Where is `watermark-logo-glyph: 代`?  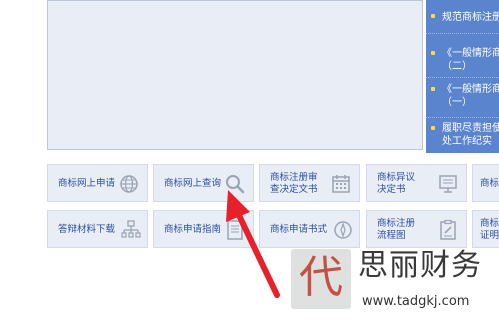 watermark-logo-glyph: 代 is located at coordinates (321, 277).